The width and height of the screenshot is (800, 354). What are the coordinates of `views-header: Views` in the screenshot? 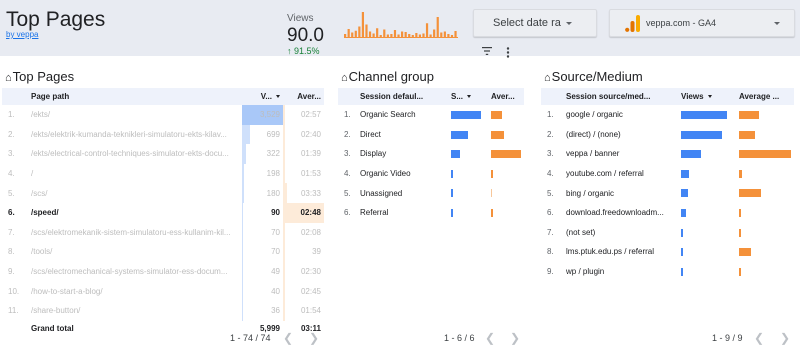 It's located at (707, 96).